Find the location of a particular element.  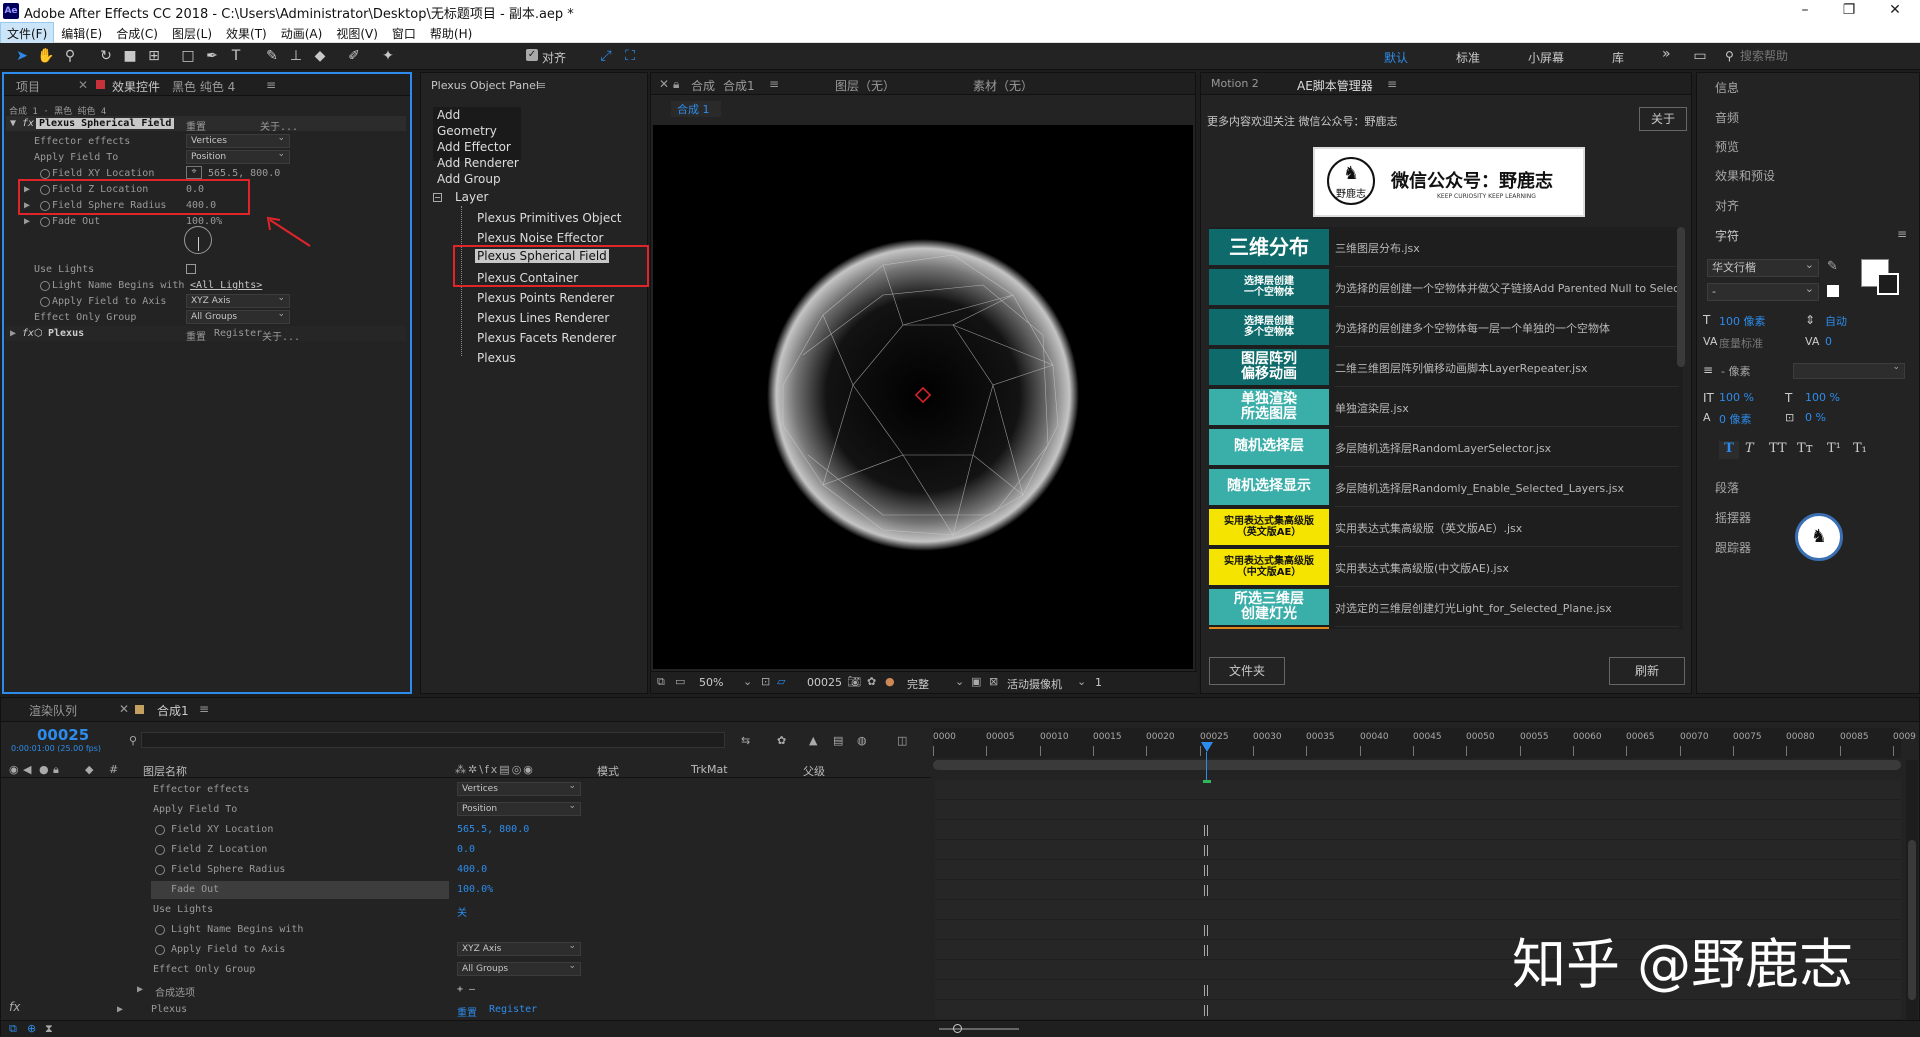

tab-project: 项目 is located at coordinates (28, 86).